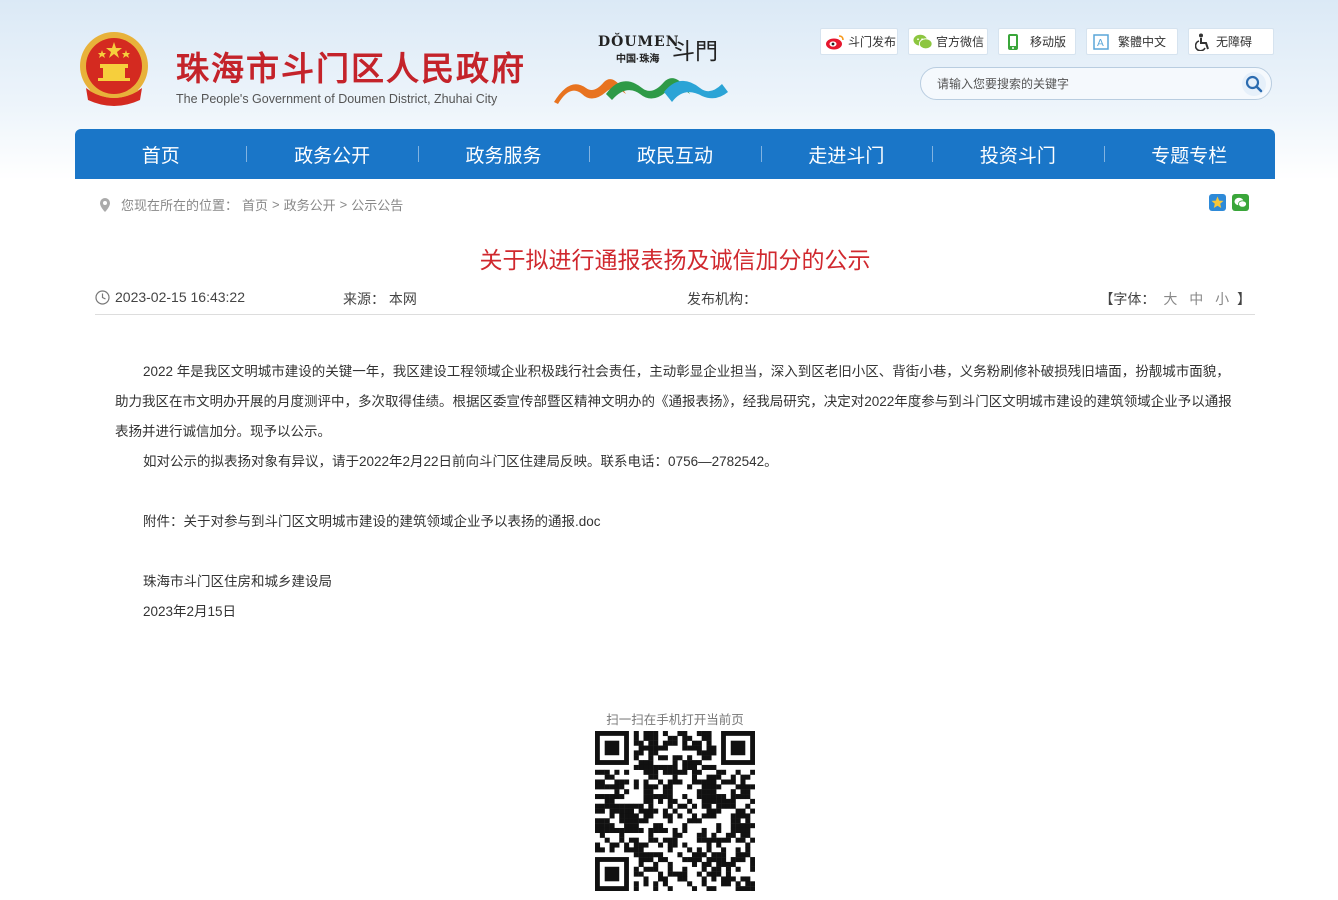 This screenshot has height=900, width=1338. What do you see at coordinates (1142, 42) in the screenshot?
I see `toplink-label: 繁體中文` at bounding box center [1142, 42].